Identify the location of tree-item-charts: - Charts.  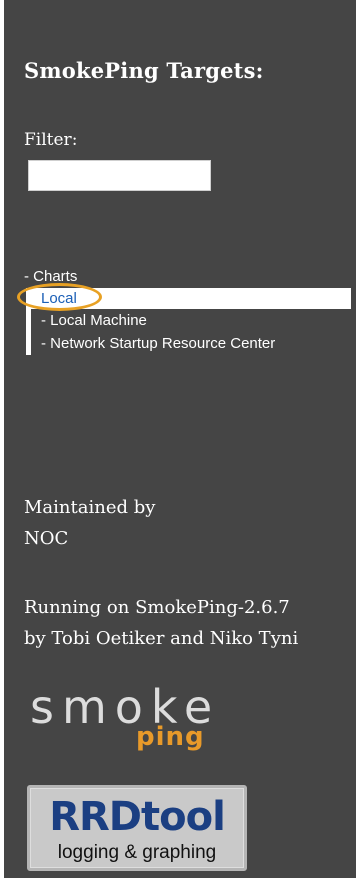
(189, 277).